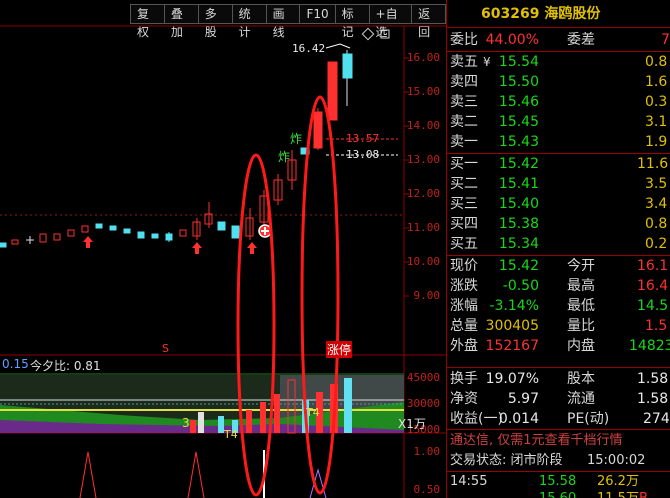  What do you see at coordinates (558, 122) in the screenshot?
I see `ask-row: 卖二 15.45 3.1` at bounding box center [558, 122].